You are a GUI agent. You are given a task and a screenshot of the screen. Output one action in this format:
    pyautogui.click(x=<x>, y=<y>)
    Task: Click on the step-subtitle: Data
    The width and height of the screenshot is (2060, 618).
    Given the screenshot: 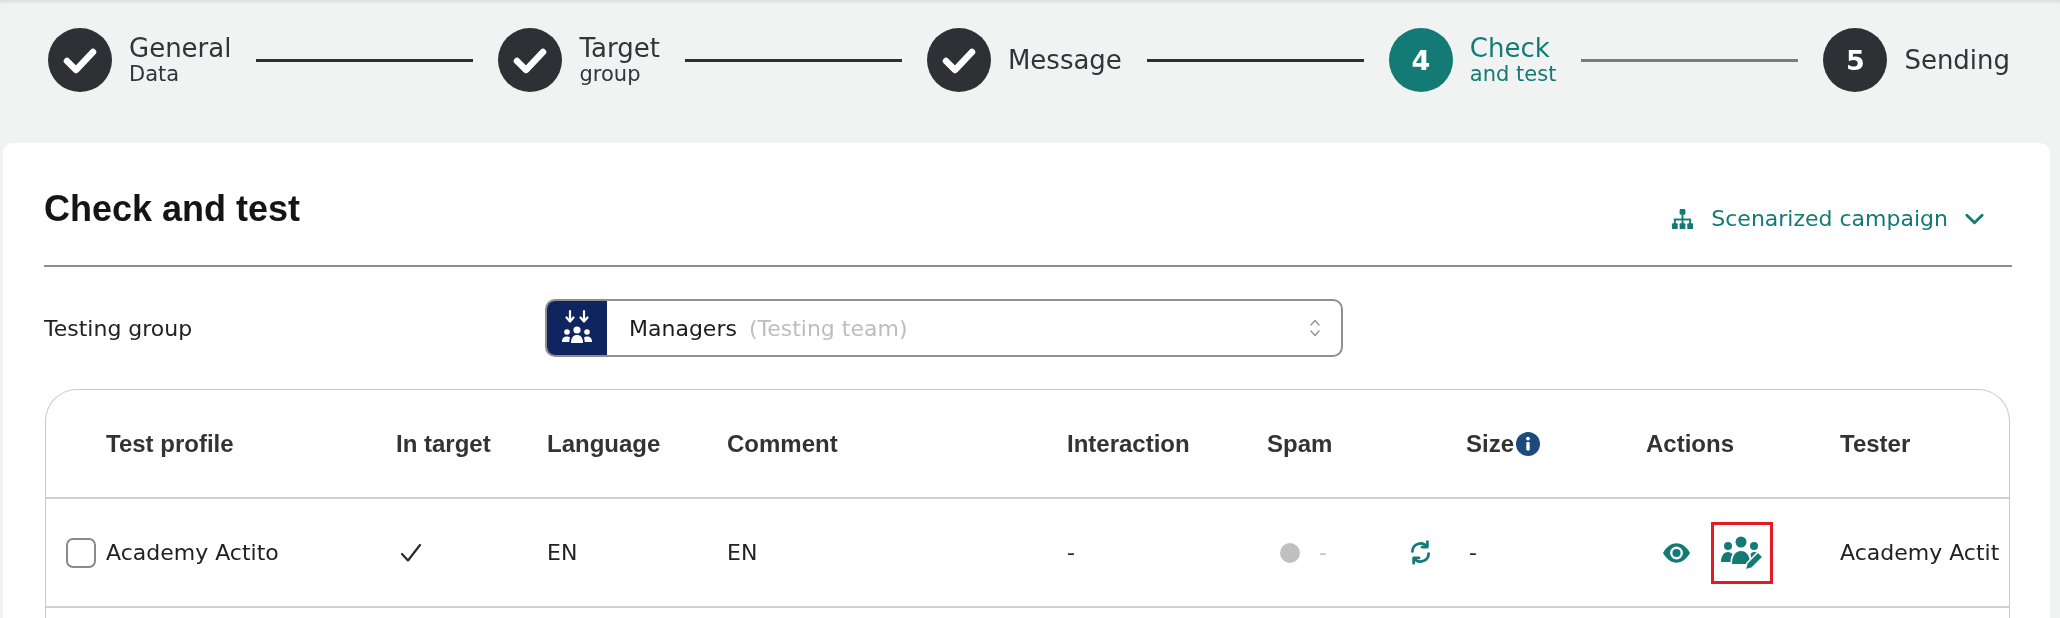 What is the action you would take?
    pyautogui.click(x=155, y=74)
    